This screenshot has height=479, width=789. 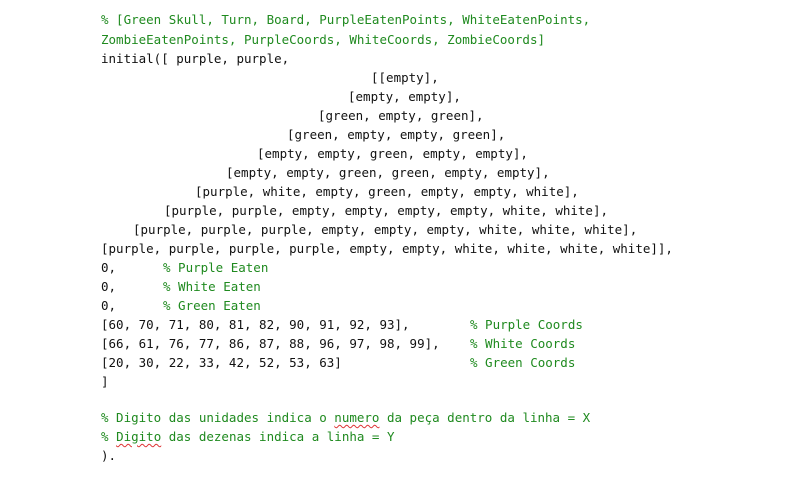 What do you see at coordinates (485, 417) in the screenshot?
I see `footer-comment-1-end: da peça dentro da linha = X` at bounding box center [485, 417].